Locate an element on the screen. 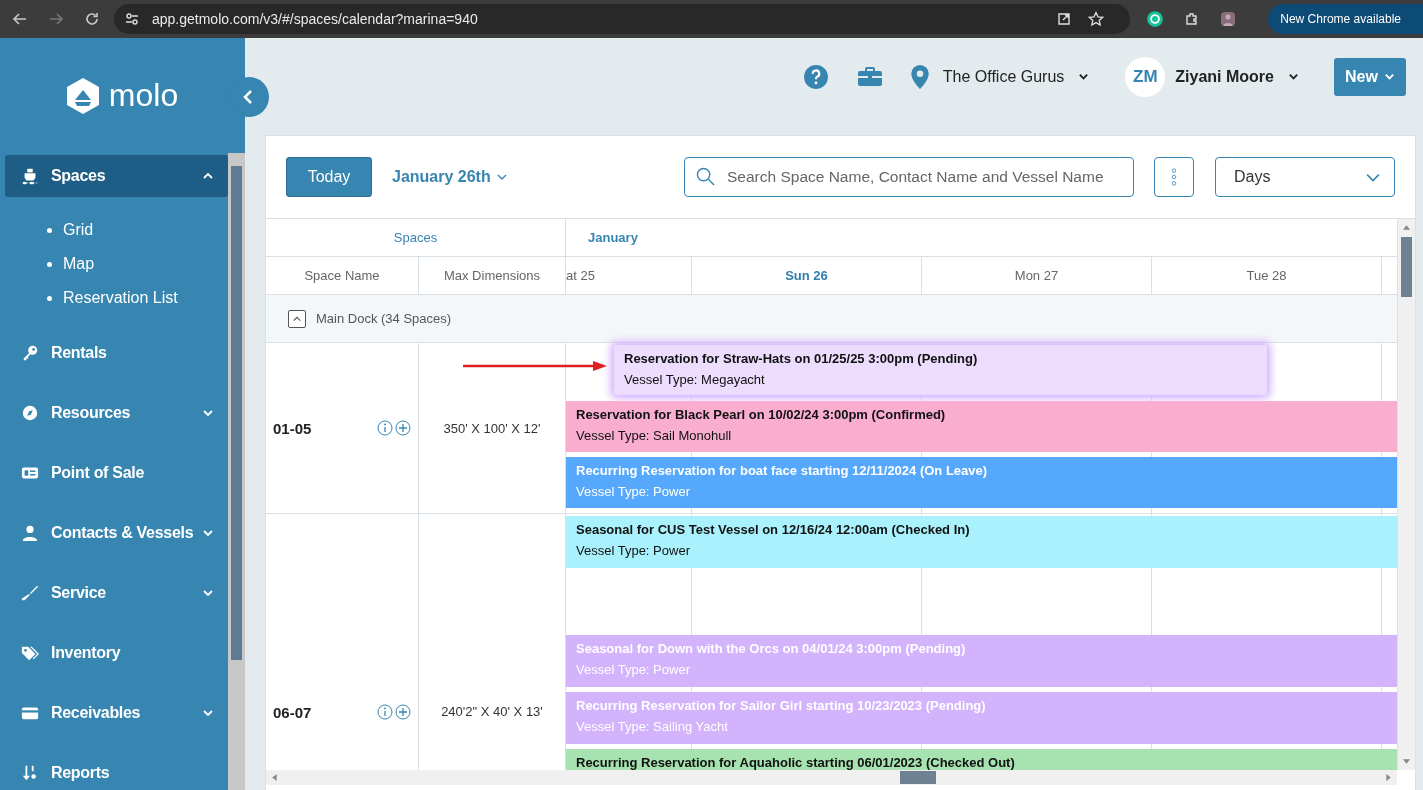 The image size is (1423, 790). back-icon is located at coordinates (20, 19).